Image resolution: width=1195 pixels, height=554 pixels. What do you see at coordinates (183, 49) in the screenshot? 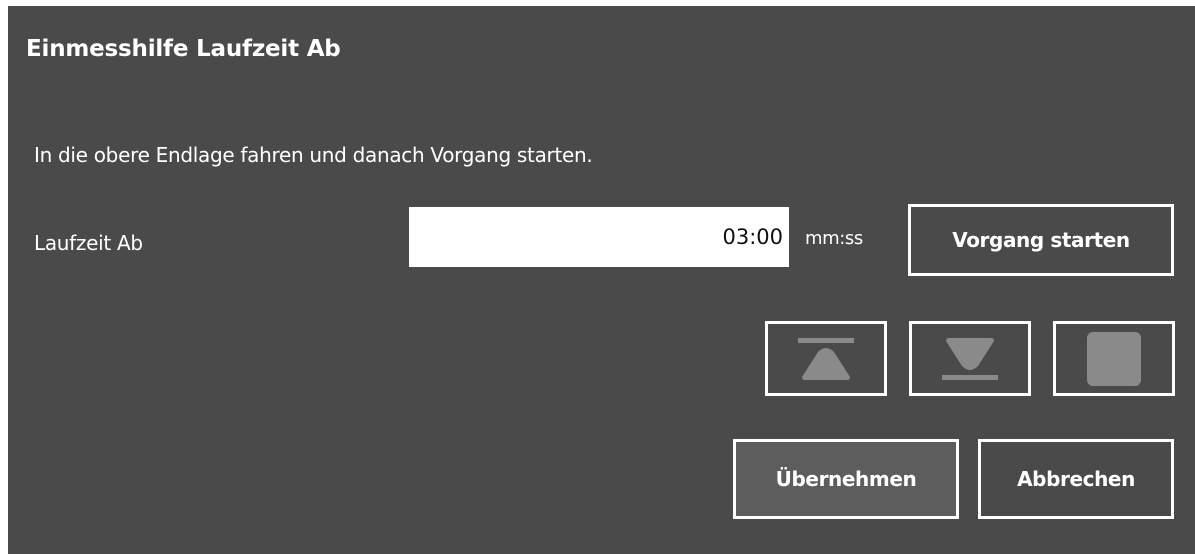
I see `dialog-title: Einmesshilfe Laufzeit Ab` at bounding box center [183, 49].